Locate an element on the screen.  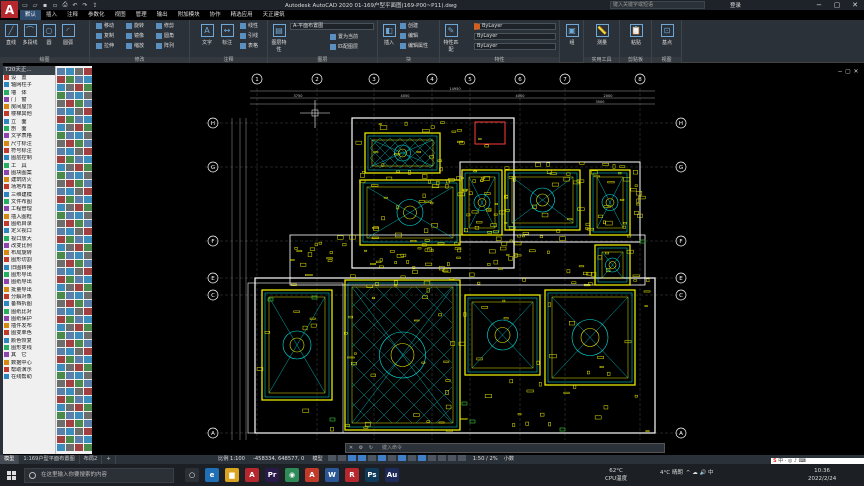
t20-item-7: 剖 面 is located at coordinates (29, 129).